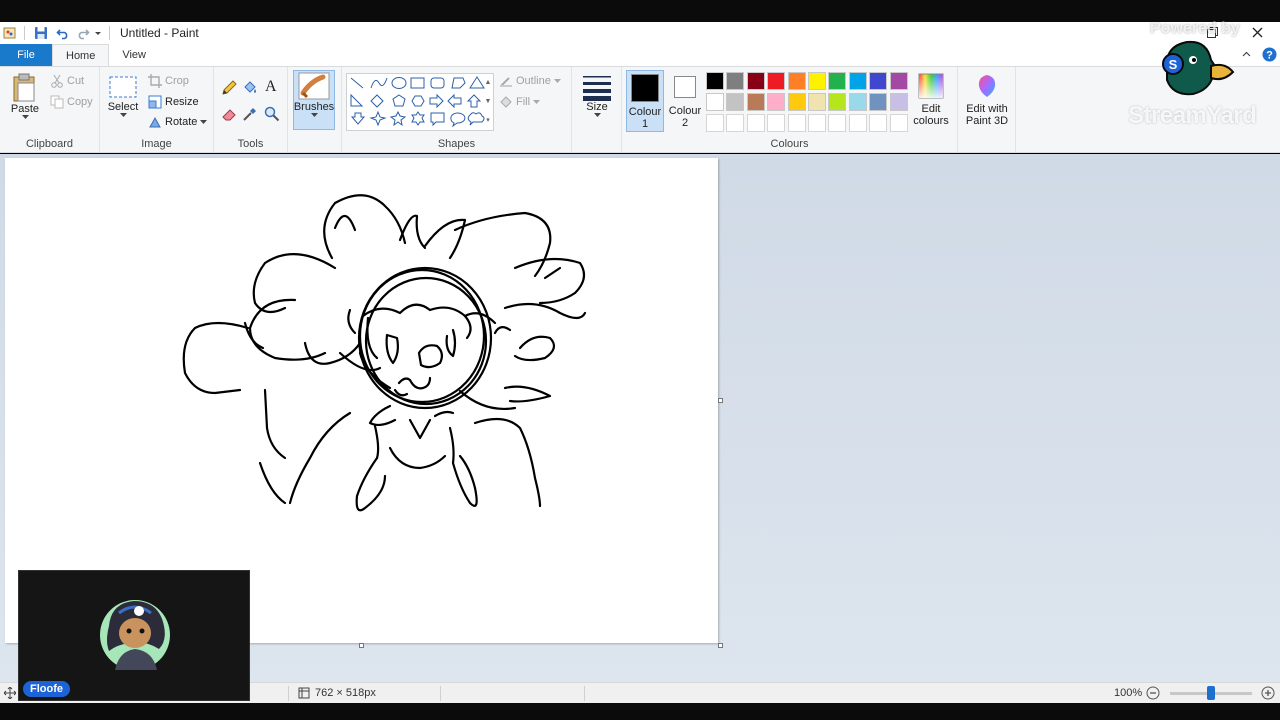  Describe the element at coordinates (640, 33) in the screenshot. I see `title-bar: Untitled - Paint` at that location.